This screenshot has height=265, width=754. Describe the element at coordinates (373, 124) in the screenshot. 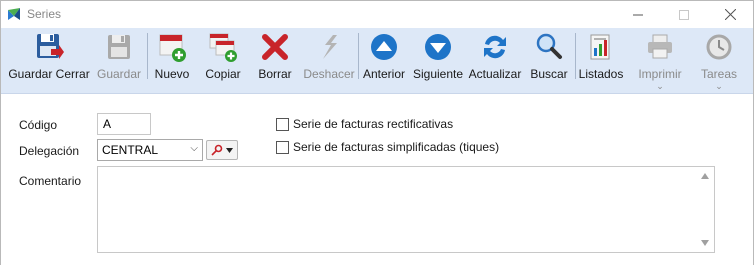

I see `rectificativas-label: Serie de facturas rectificativas` at that location.